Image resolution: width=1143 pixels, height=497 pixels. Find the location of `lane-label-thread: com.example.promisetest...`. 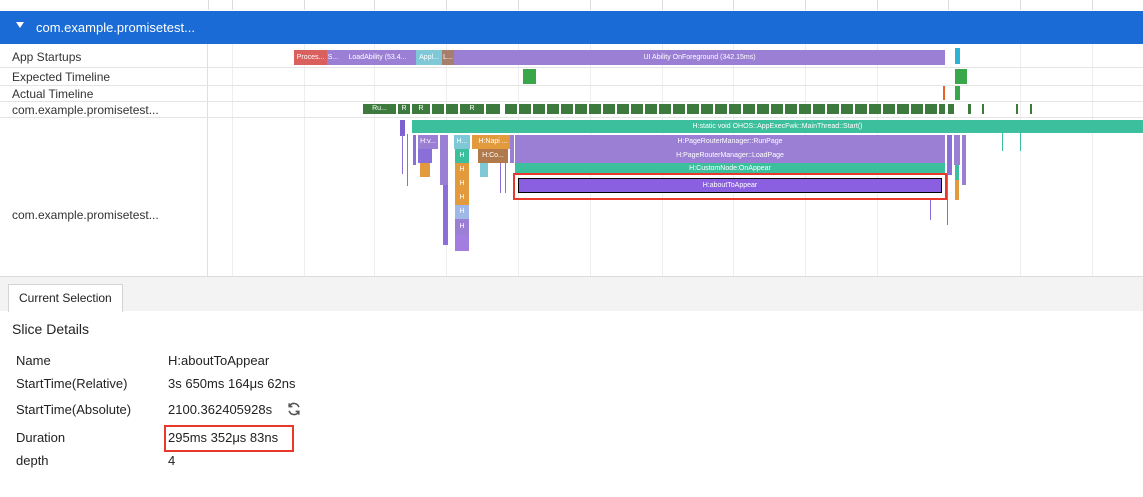

lane-label-thread: com.example.promisetest... is located at coordinates (85, 110).